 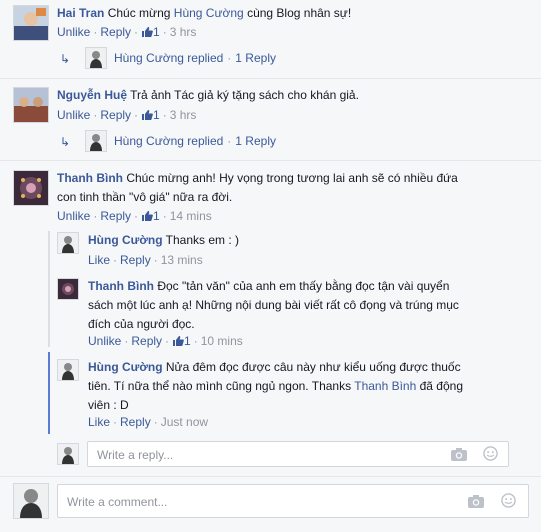 What do you see at coordinates (121, 286) in the screenshot?
I see `reply-author: Thanh Bình` at bounding box center [121, 286].